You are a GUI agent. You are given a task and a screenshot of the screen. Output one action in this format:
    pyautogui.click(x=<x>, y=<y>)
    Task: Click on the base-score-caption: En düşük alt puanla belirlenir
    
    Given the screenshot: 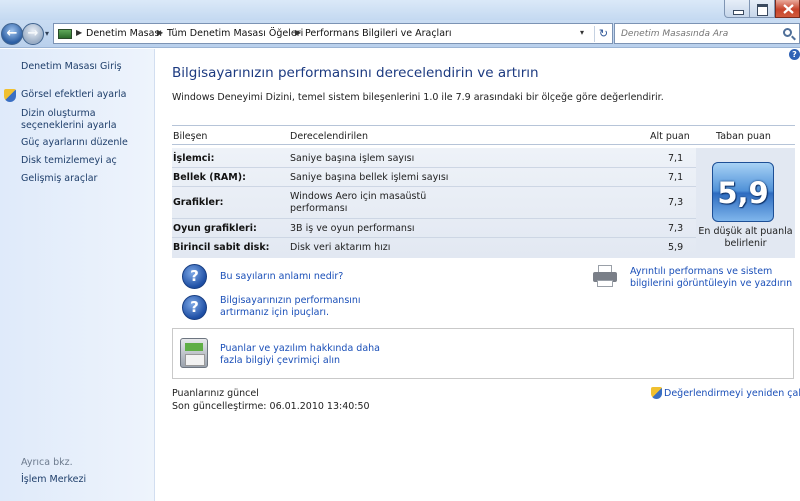 What is the action you would take?
    pyautogui.click(x=745, y=237)
    